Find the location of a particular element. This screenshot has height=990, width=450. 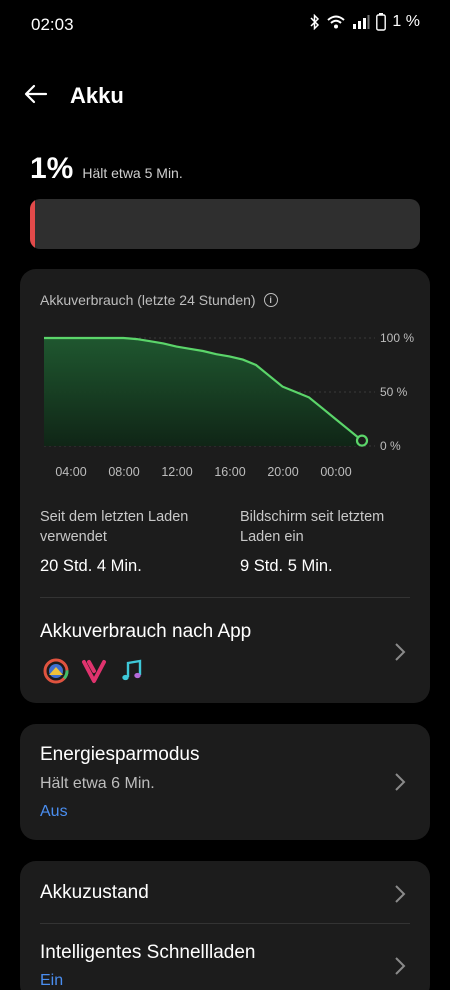

status-icons: 1 % is located at coordinates (365, 22).